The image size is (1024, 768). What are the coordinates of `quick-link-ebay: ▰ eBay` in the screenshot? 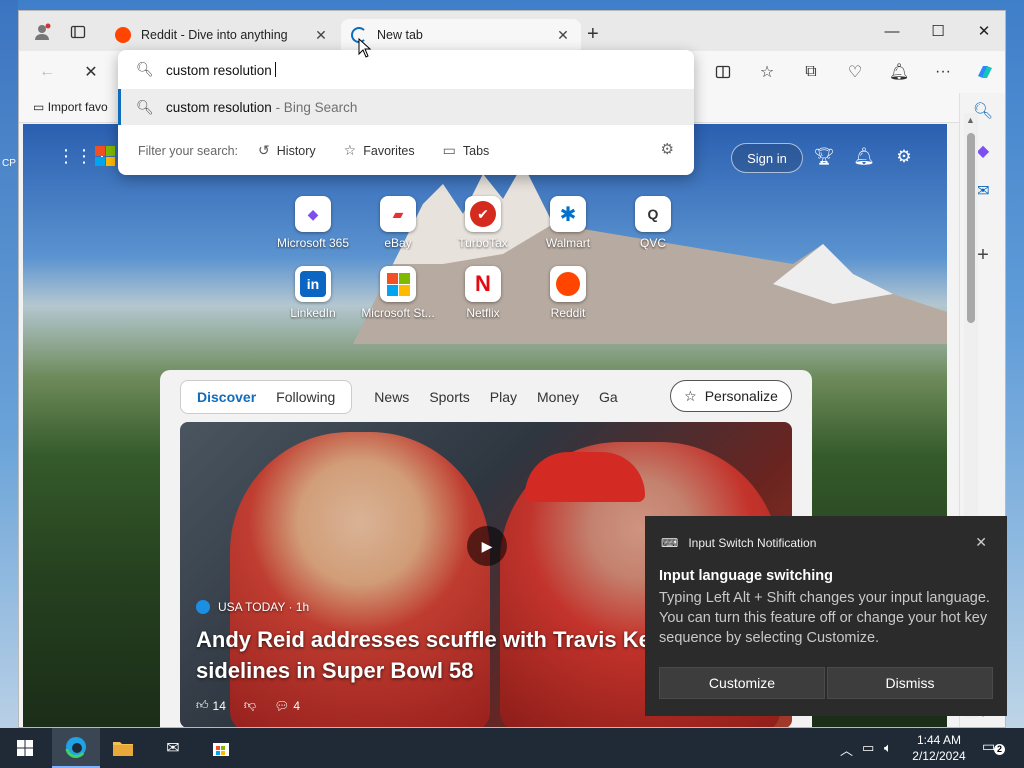 It's located at (398, 223).